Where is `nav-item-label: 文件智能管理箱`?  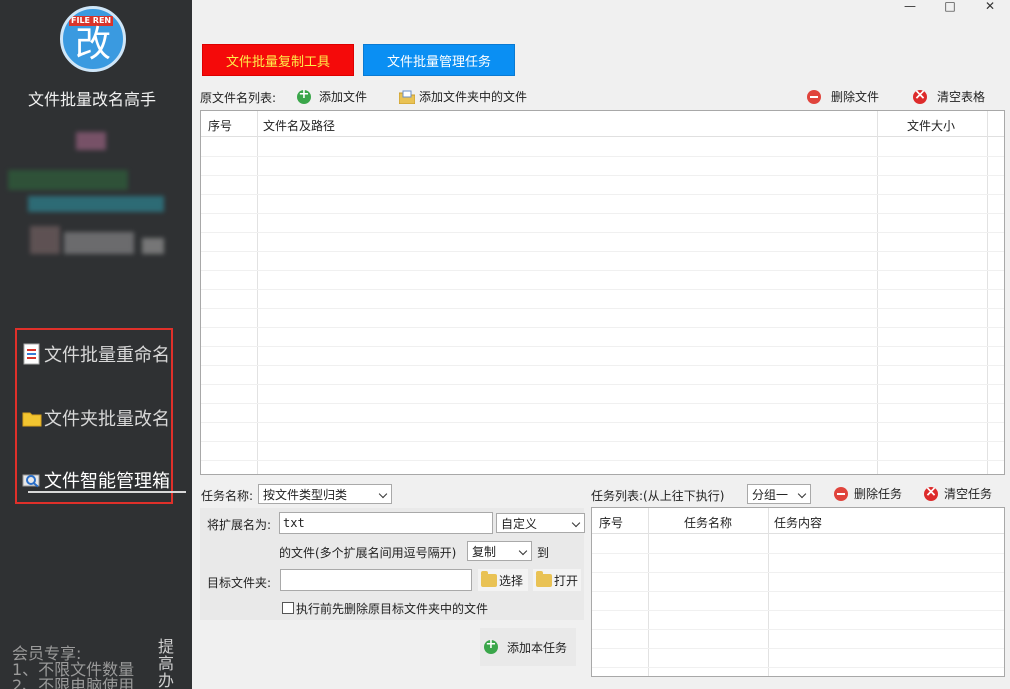 nav-item-label: 文件智能管理箱 is located at coordinates (107, 481).